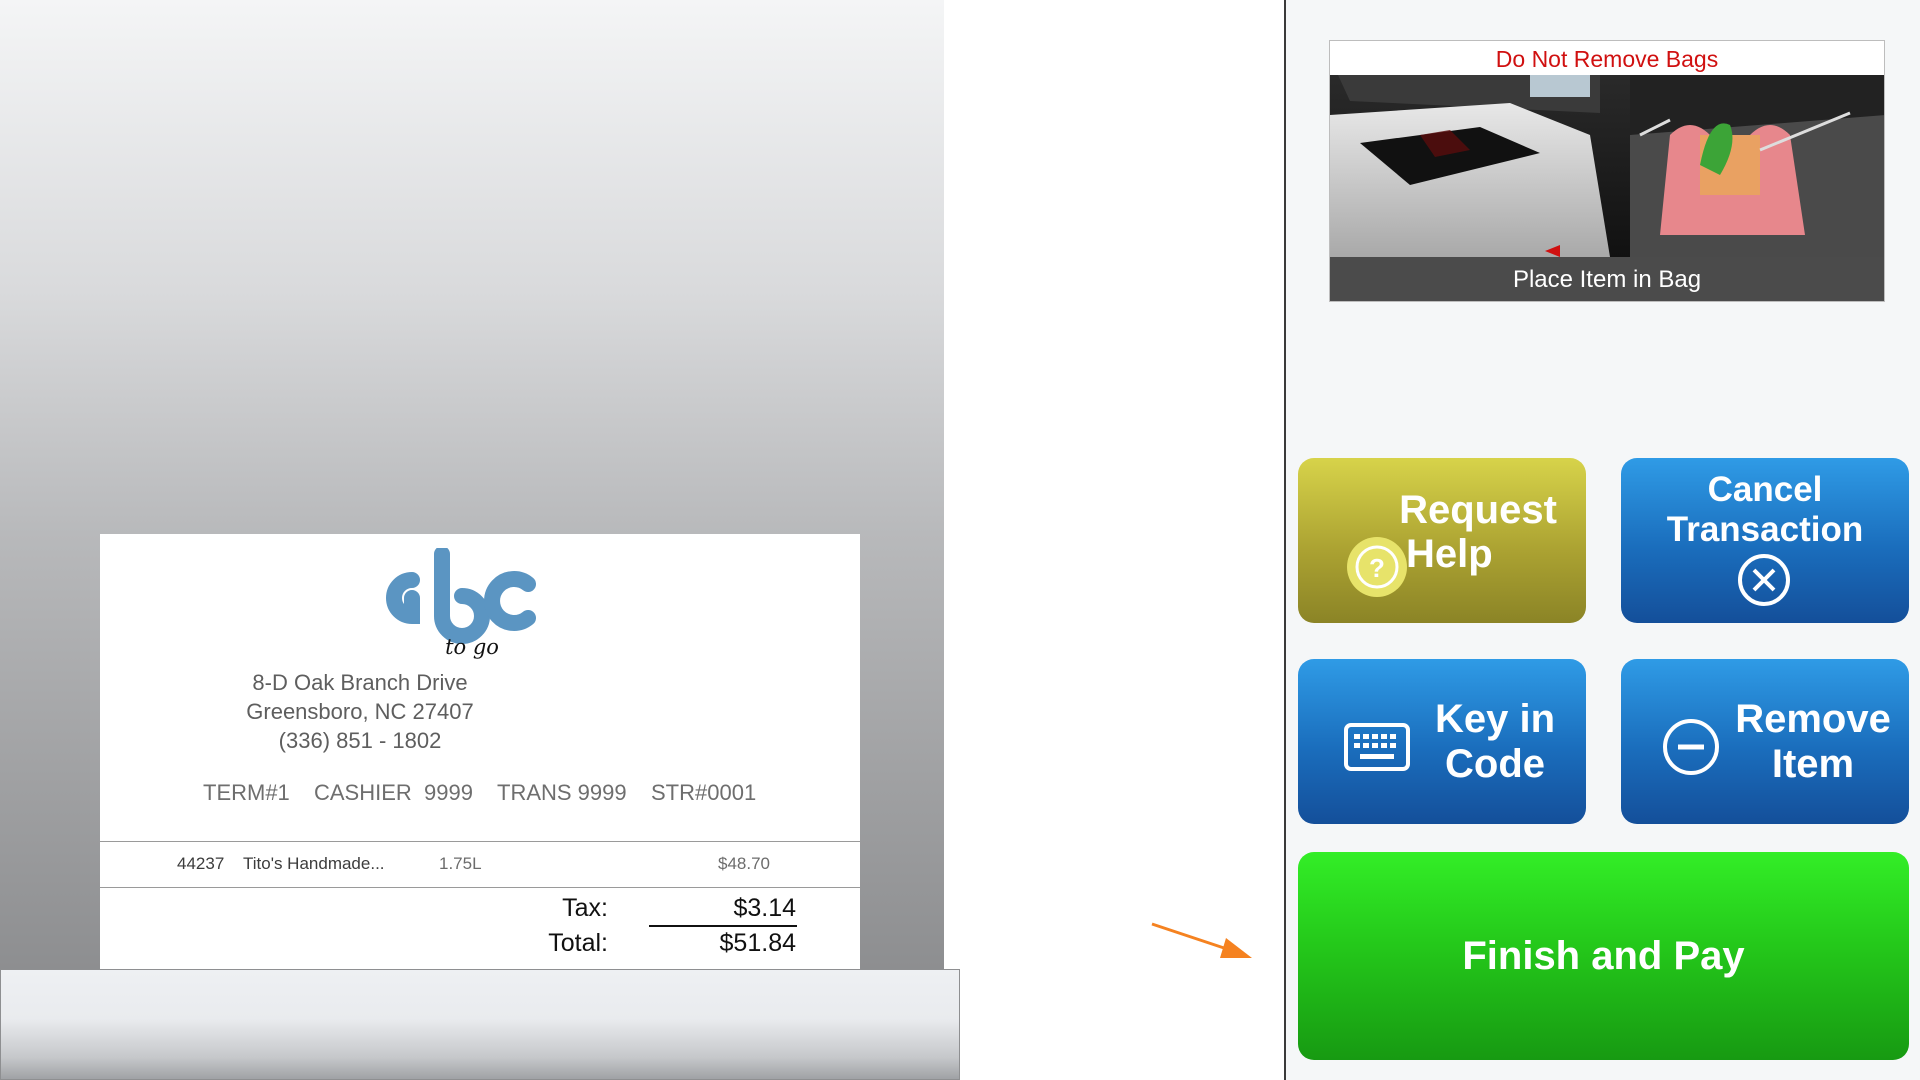 Image resolution: width=1920 pixels, height=1080 pixels. Describe the element at coordinates (360, 711) in the screenshot. I see `address-line-2: Greensboro, NC 27407` at that location.